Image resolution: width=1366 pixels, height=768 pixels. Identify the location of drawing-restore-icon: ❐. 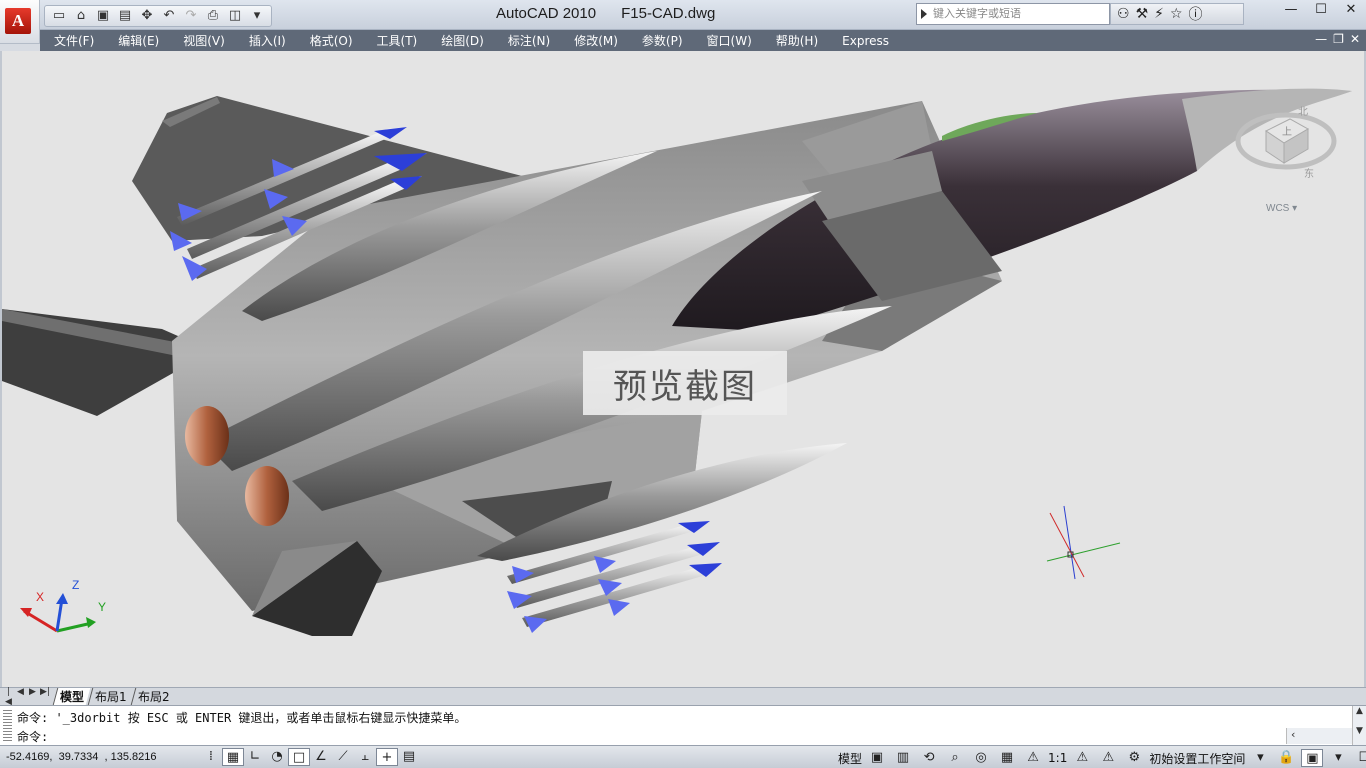
(1338, 39).